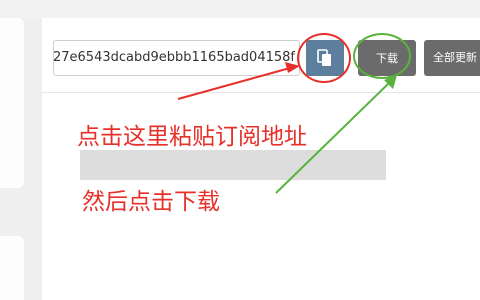 This screenshot has width=480, height=300. Describe the element at coordinates (332, 138) in the screenshot. I see `green-arrow-shaft` at that location.